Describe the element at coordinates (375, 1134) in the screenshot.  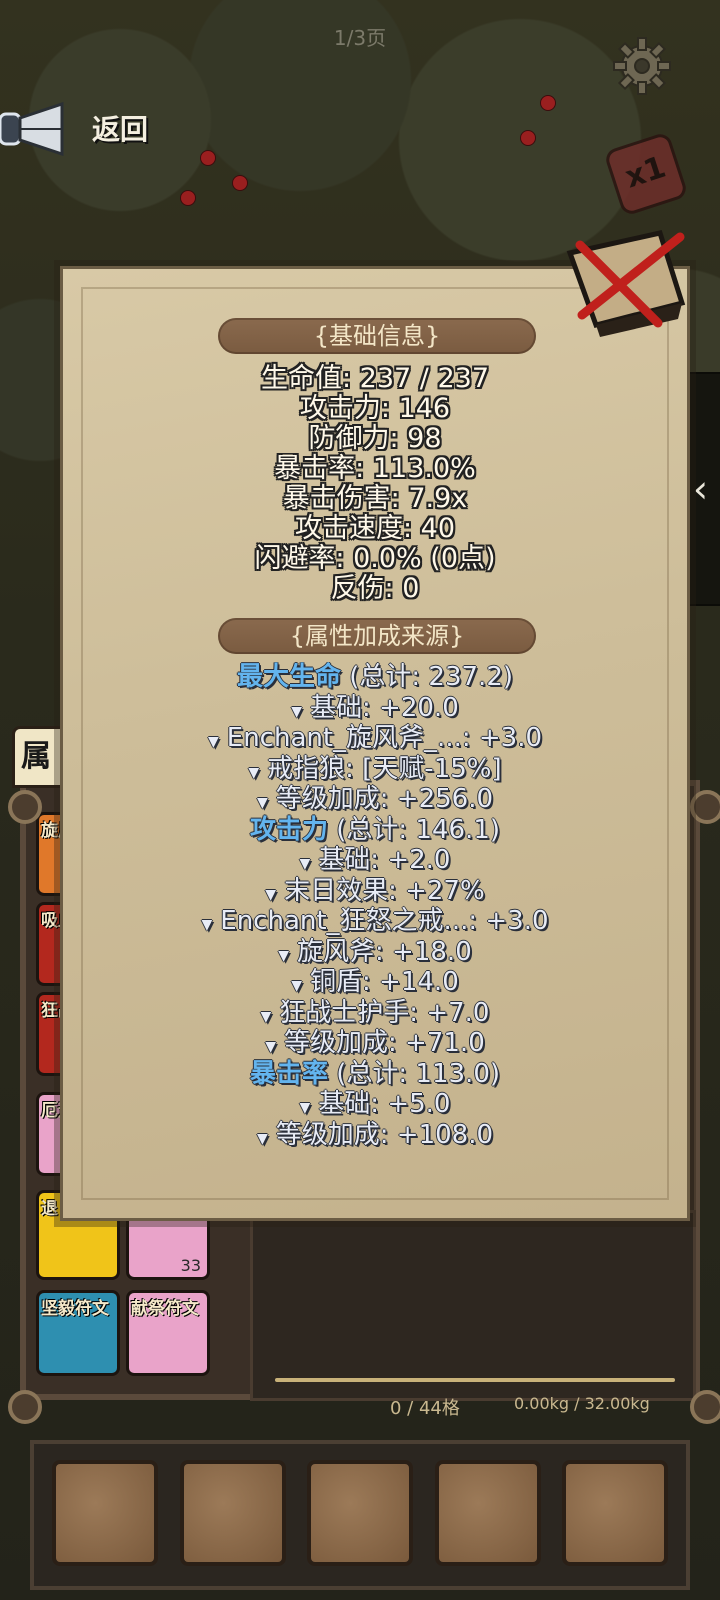
I see `bonus-item: ▼ 等级加成: +108.0` at that location.